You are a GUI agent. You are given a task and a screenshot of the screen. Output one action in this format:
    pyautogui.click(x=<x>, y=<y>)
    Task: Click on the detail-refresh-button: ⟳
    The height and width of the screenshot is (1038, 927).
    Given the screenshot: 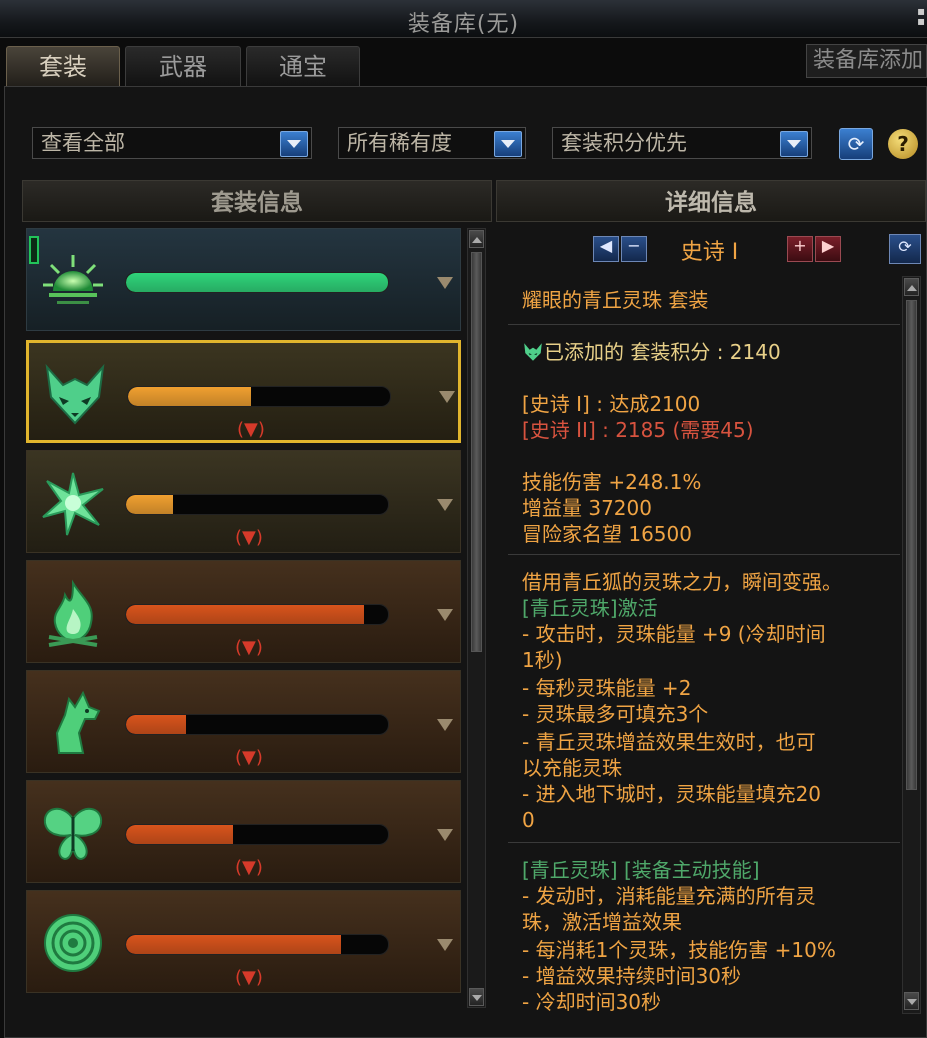 What is the action you would take?
    pyautogui.click(x=905, y=249)
    